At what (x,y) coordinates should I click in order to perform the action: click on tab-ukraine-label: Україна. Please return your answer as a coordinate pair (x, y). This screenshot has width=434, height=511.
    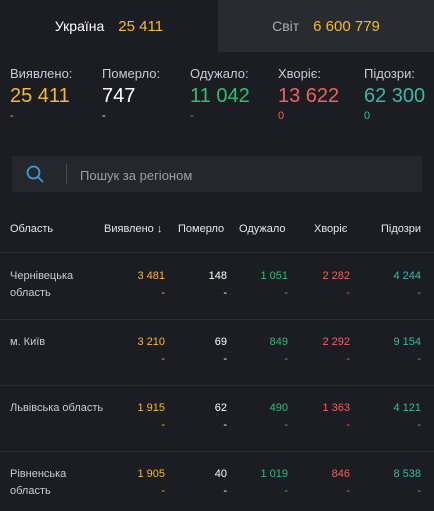
    Looking at the image, I should click on (79, 26).